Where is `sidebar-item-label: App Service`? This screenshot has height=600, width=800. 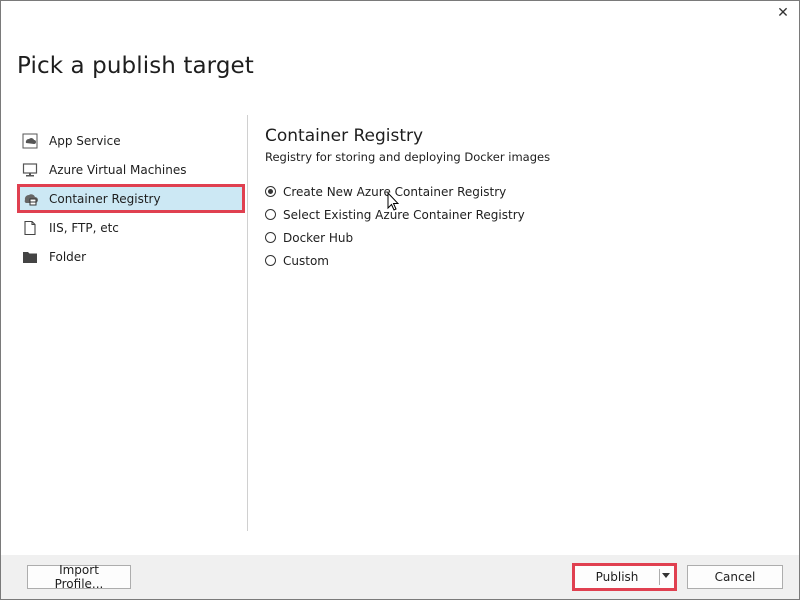
sidebar-item-label: App Service is located at coordinates (85, 140).